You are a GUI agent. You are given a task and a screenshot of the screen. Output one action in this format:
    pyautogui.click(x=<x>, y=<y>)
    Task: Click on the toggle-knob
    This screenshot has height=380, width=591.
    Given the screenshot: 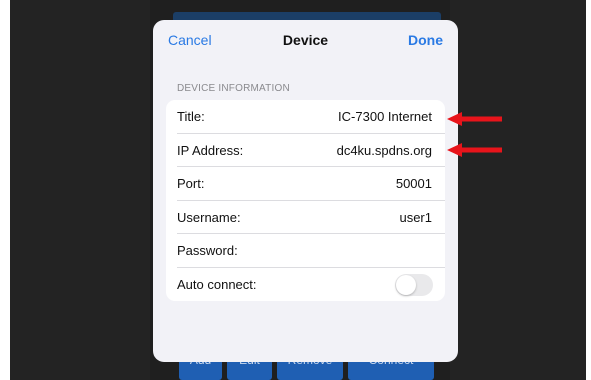 What is the action you would take?
    pyautogui.click(x=406, y=284)
    